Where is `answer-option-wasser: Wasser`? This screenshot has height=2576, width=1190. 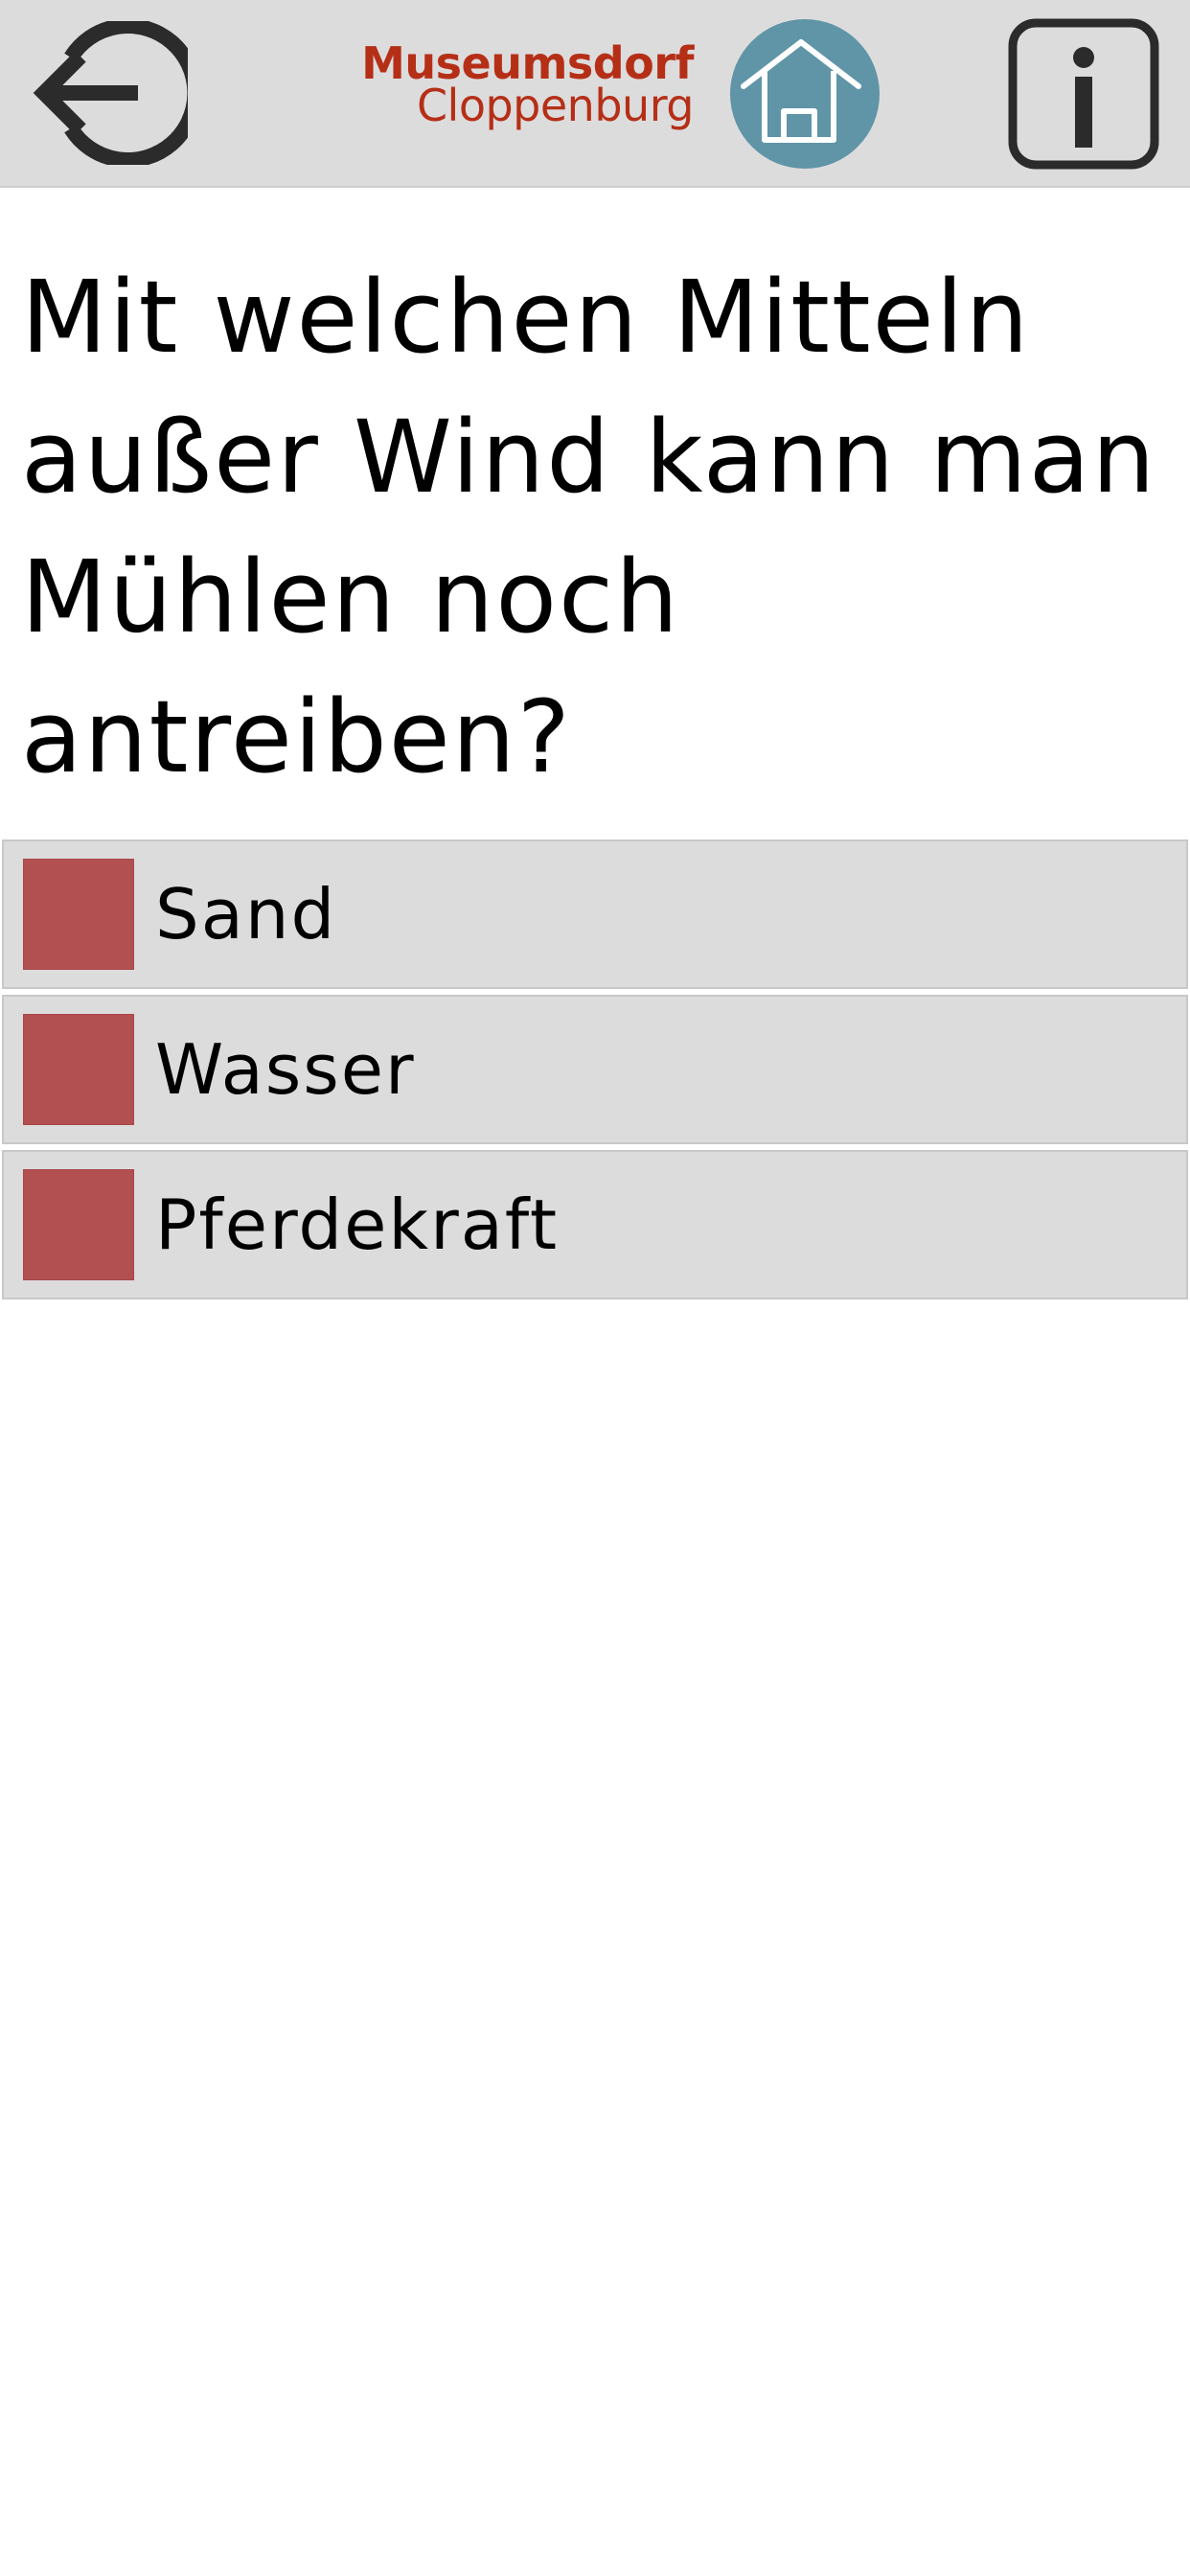
answer-option-wasser: Wasser is located at coordinates (595, 1069).